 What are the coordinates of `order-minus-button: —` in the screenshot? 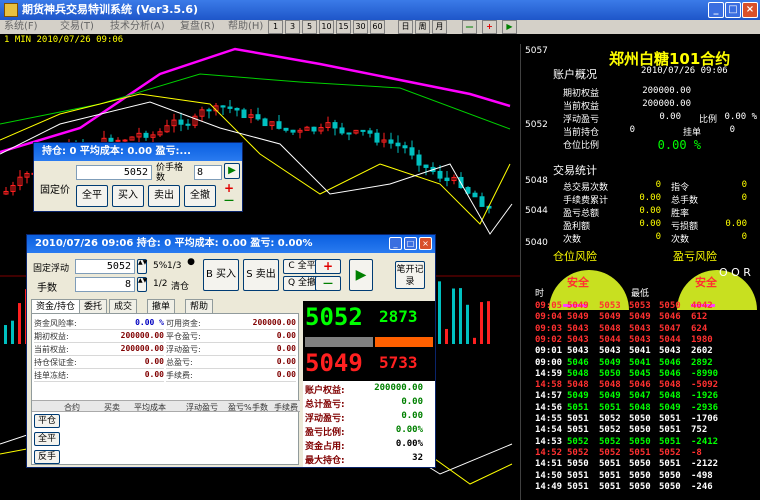 It's located at (328, 283).